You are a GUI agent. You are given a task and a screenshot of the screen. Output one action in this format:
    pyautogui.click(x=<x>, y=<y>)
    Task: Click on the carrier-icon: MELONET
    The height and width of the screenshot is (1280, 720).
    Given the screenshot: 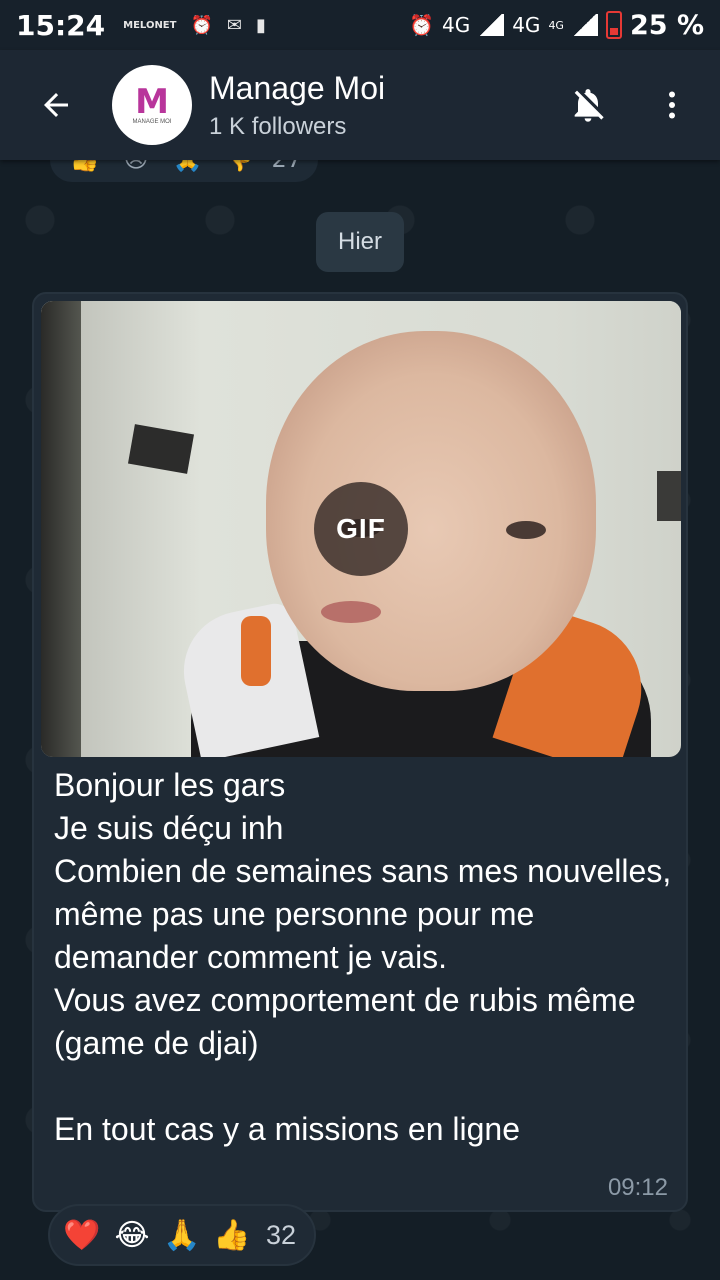 What is the action you would take?
    pyautogui.click(x=150, y=25)
    